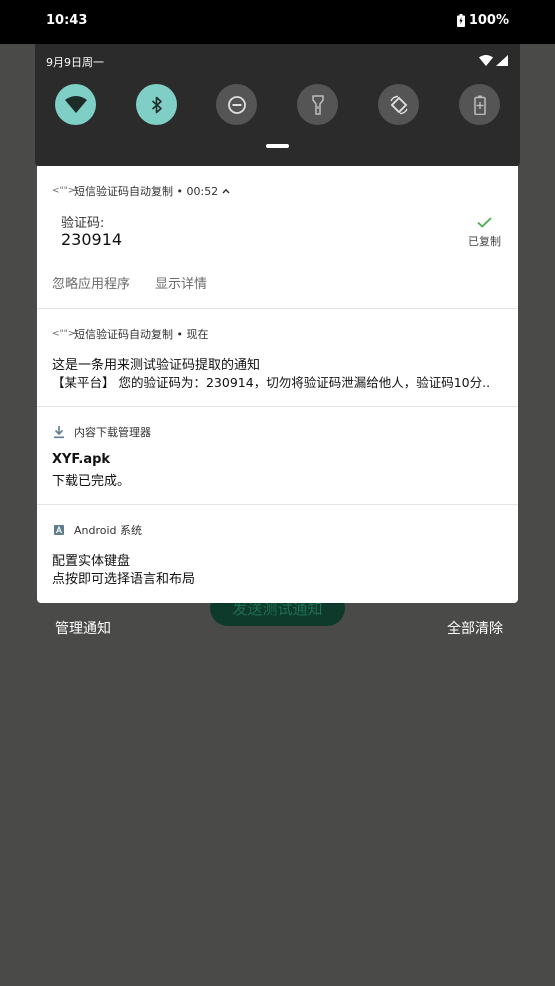 This screenshot has width=555, height=986. I want to click on clock: 10:43, so click(67, 20).